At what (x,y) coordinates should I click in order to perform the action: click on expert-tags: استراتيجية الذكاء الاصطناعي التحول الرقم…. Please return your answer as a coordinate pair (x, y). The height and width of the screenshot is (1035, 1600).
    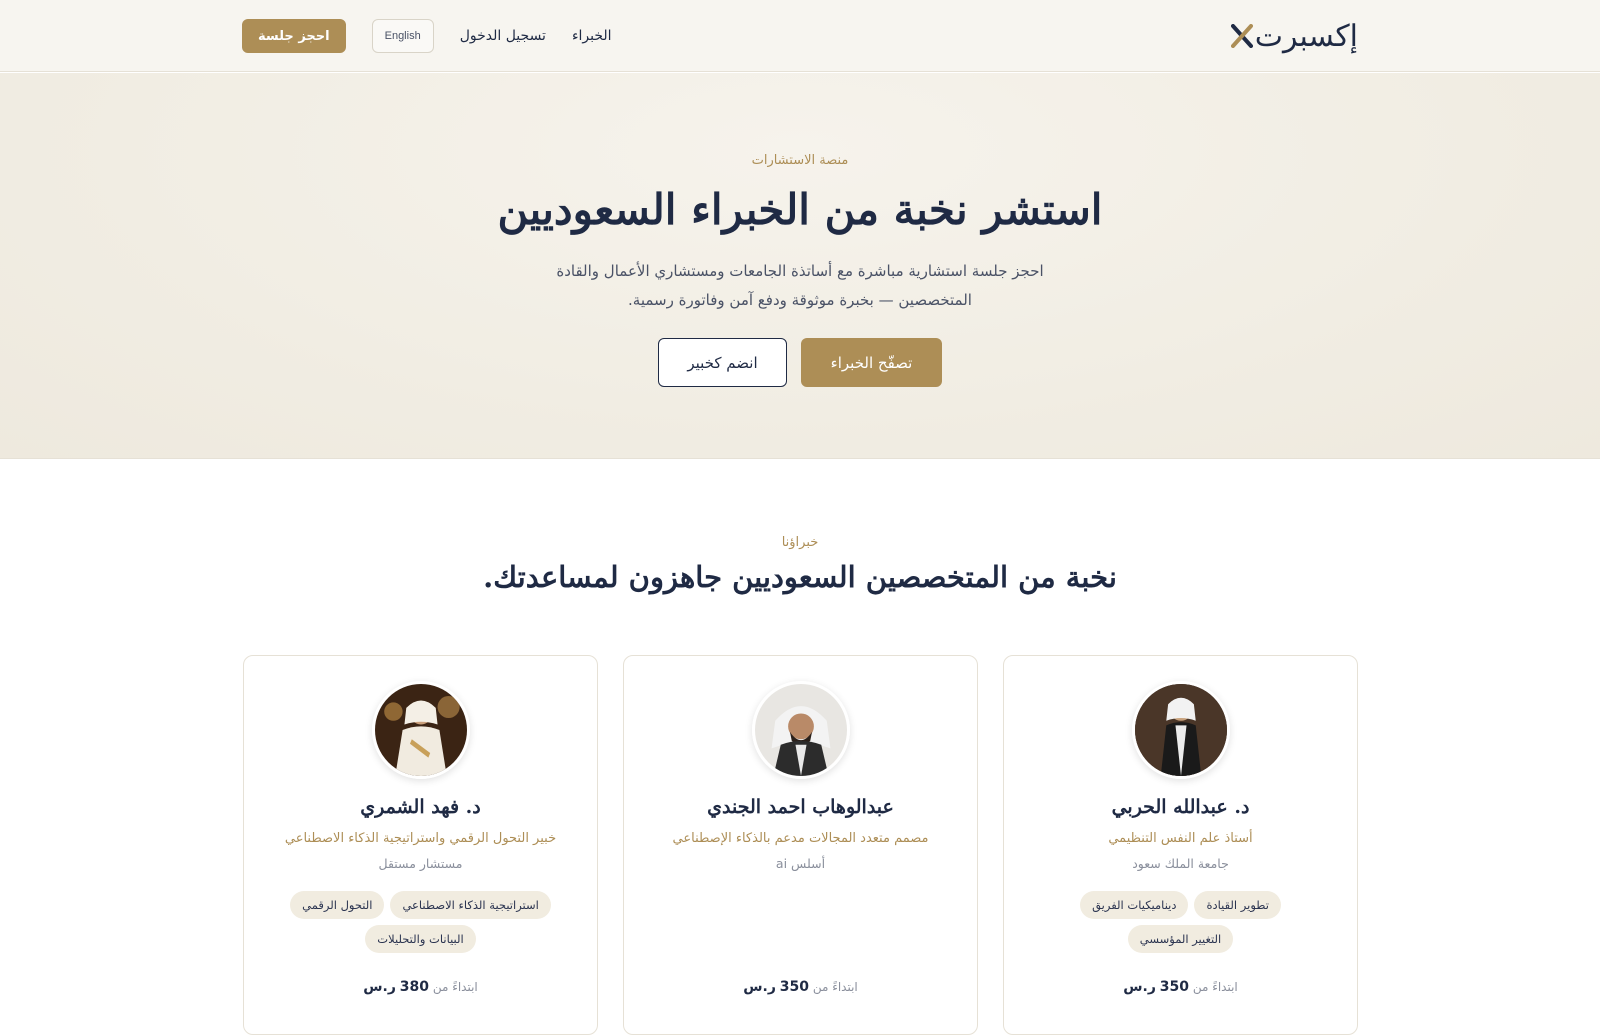
    Looking at the image, I should click on (420, 922).